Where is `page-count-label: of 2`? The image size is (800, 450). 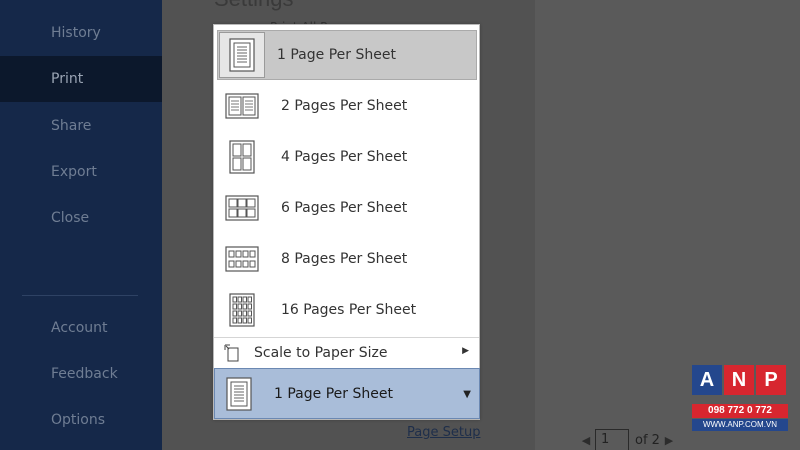 page-count-label: of 2 is located at coordinates (647, 440).